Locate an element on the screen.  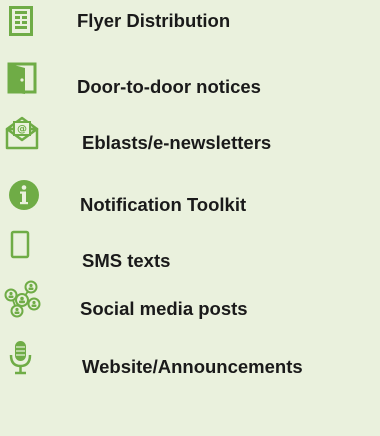
list-item-flyer-distribution: Flyer Distribution is located at coordinates (190, 22).